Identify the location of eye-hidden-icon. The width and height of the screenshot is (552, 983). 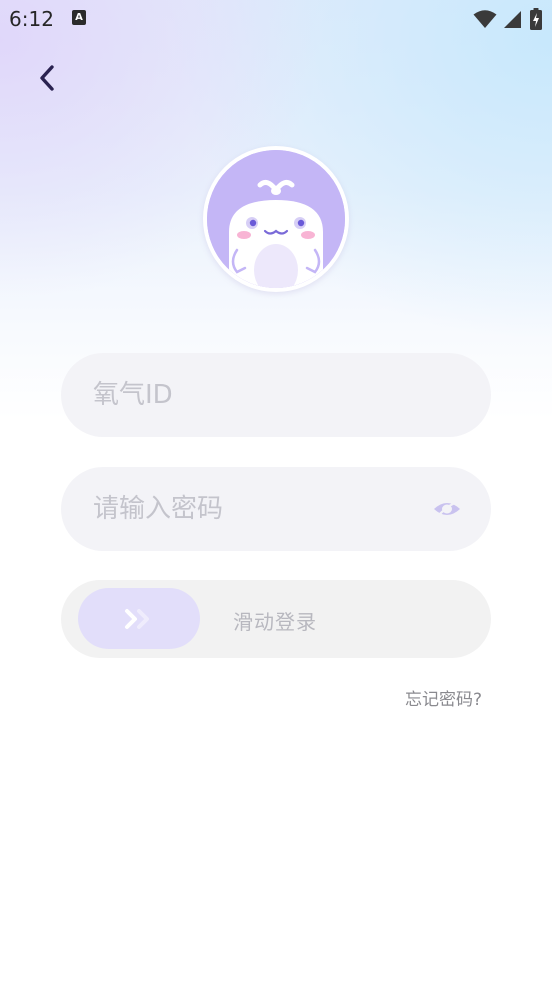
(447, 509).